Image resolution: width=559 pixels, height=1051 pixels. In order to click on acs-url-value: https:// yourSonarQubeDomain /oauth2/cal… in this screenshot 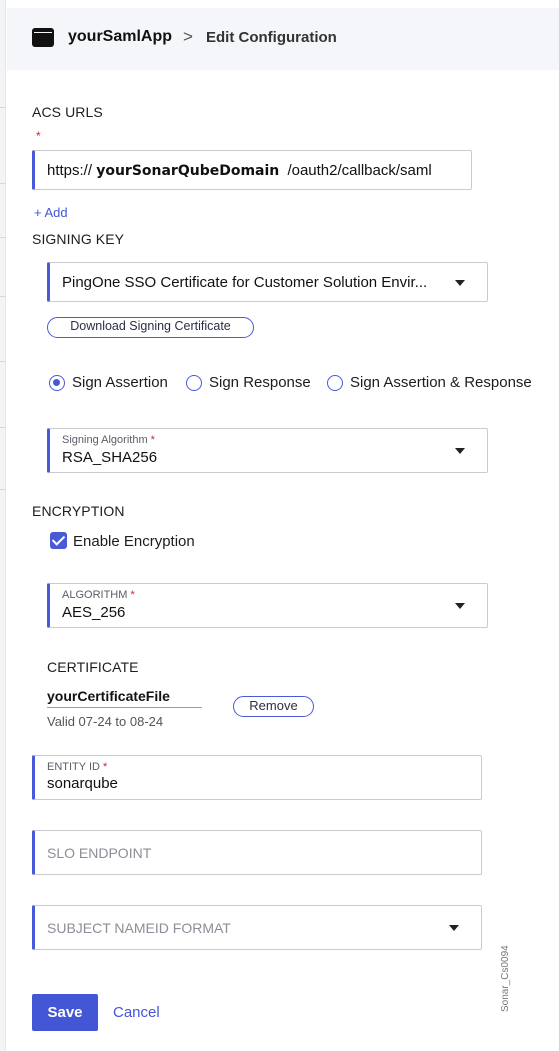, I will do `click(239, 170)`.